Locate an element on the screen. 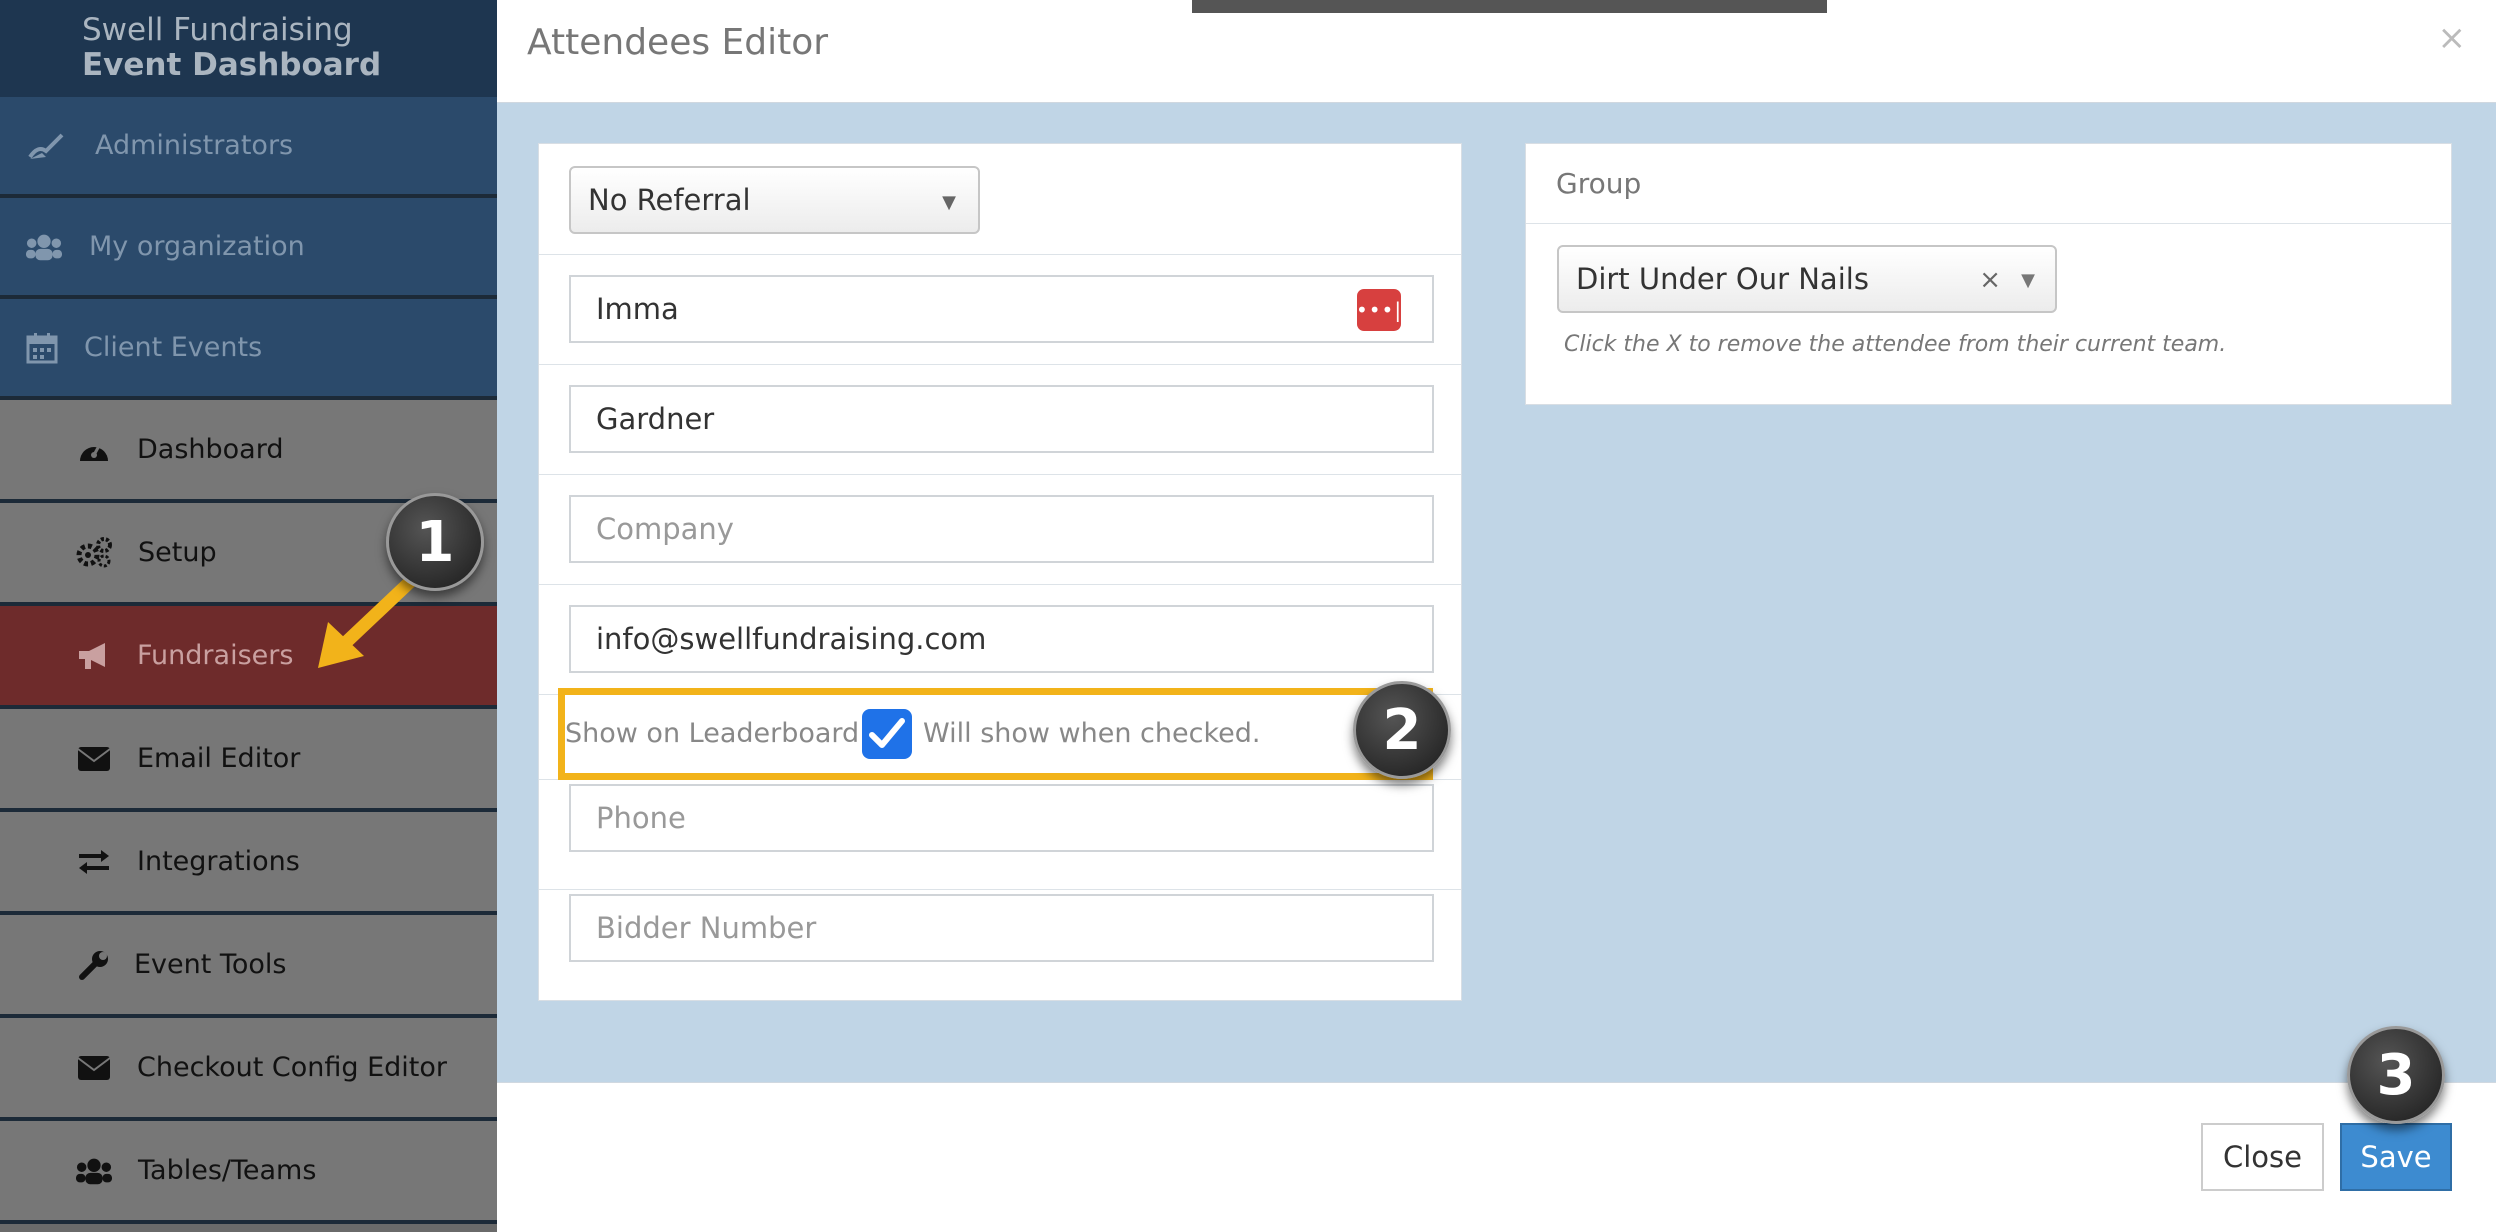  brand-line2: Event Dashboard is located at coordinates (232, 65).